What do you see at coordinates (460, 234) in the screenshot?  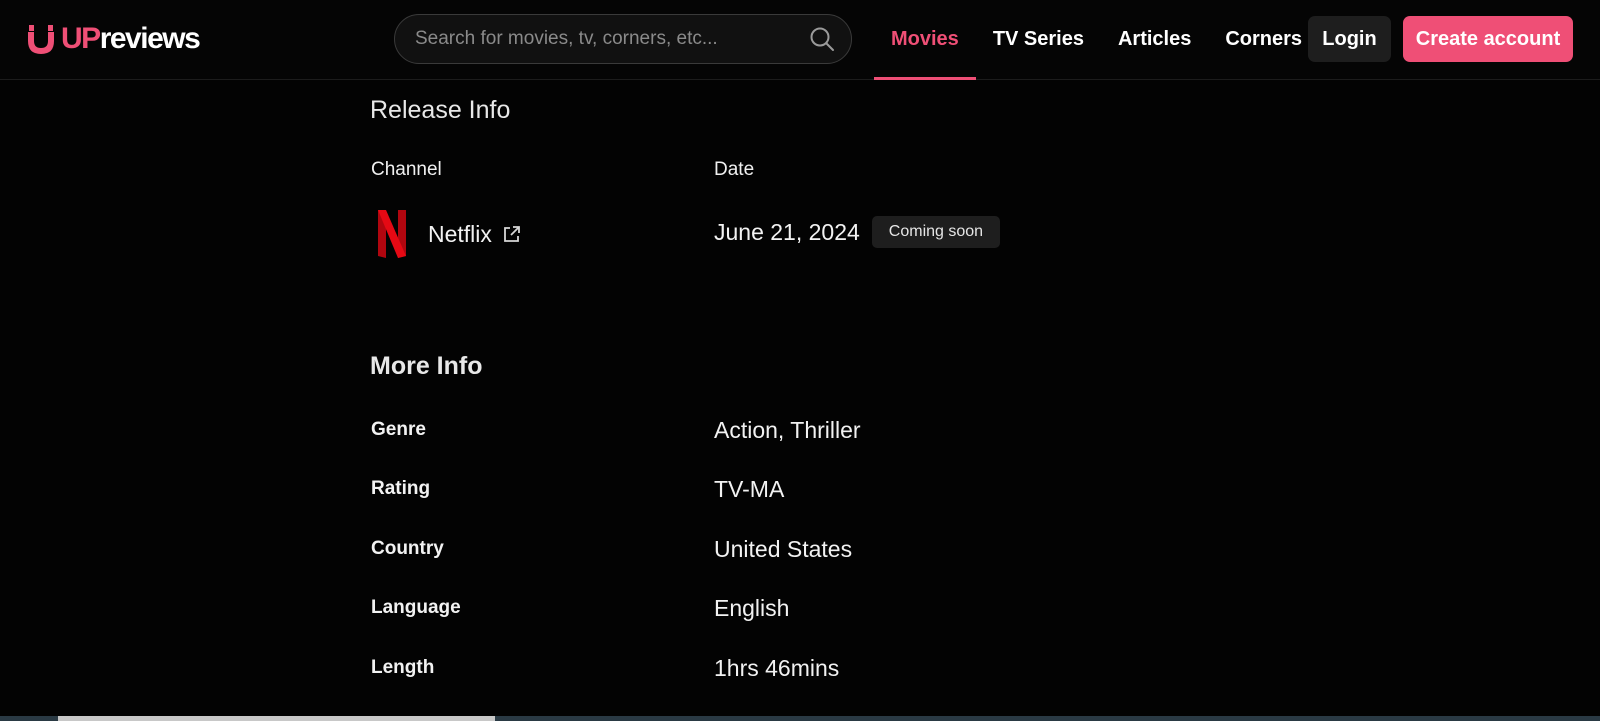 I see `channel-name: Netflix` at bounding box center [460, 234].